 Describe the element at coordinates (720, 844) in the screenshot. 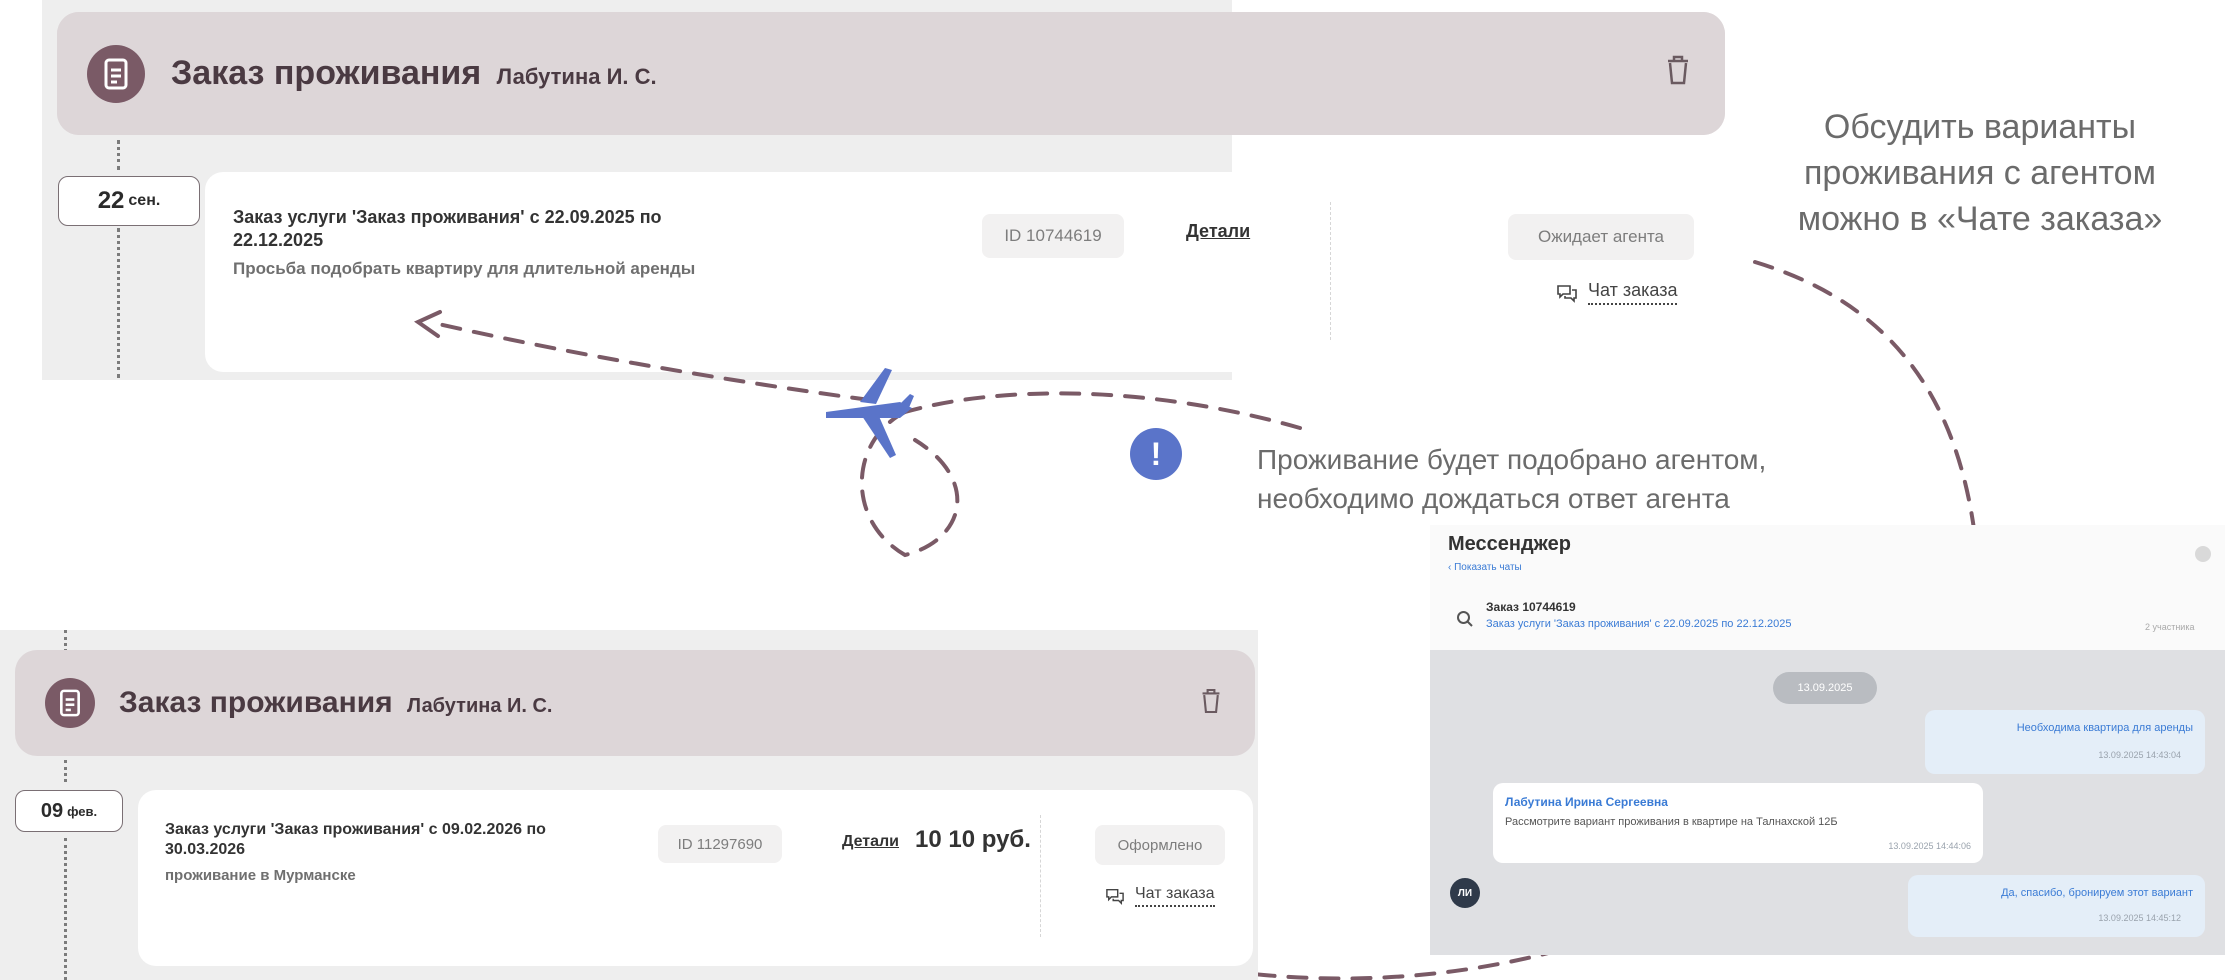

I see `order-id: ID 11297690` at that location.